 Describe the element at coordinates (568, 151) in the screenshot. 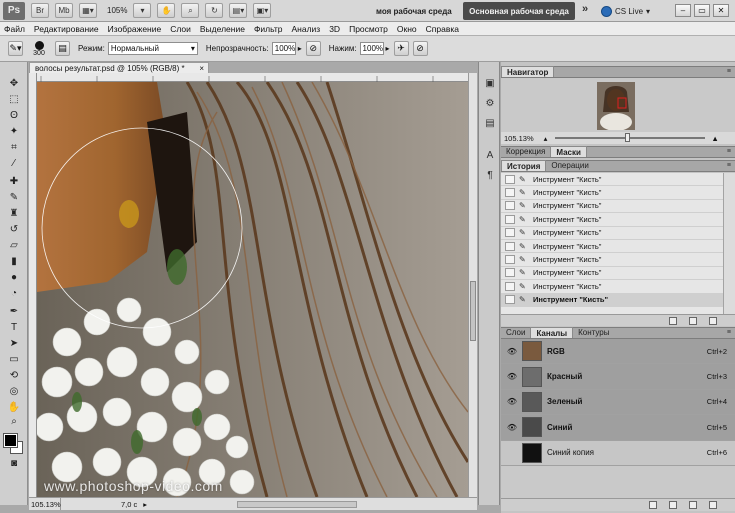

I see `tab-masks: Маски` at that location.